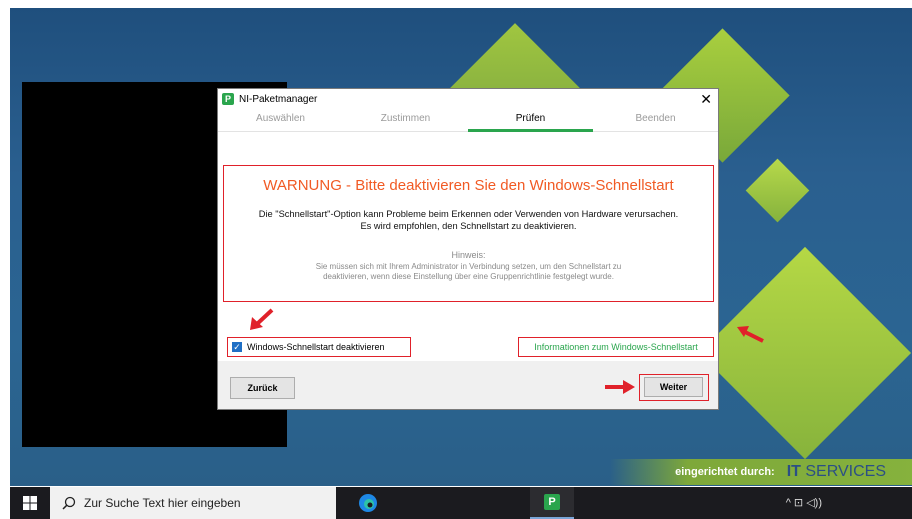 This screenshot has height=519, width=912. What do you see at coordinates (725, 472) in the screenshot?
I see `banner-small-text: eingerichtet durch:` at bounding box center [725, 472].